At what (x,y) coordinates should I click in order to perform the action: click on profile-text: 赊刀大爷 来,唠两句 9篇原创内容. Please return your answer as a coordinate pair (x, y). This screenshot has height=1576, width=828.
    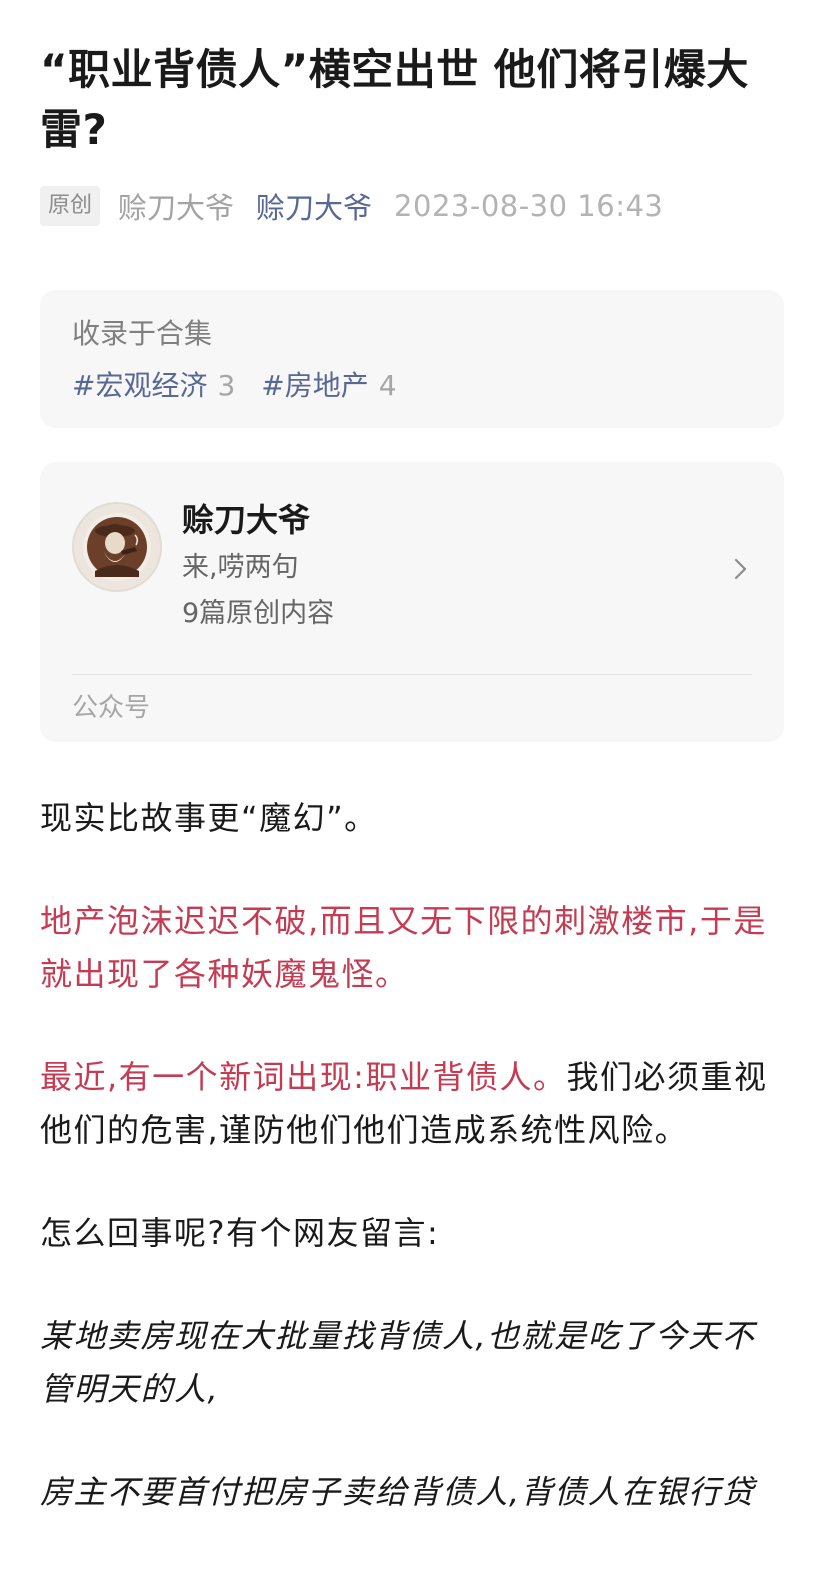
    Looking at the image, I should click on (258, 566).